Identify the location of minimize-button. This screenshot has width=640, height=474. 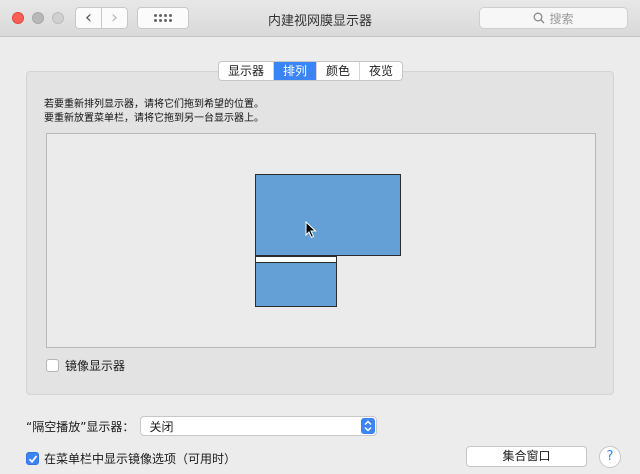
(38, 18).